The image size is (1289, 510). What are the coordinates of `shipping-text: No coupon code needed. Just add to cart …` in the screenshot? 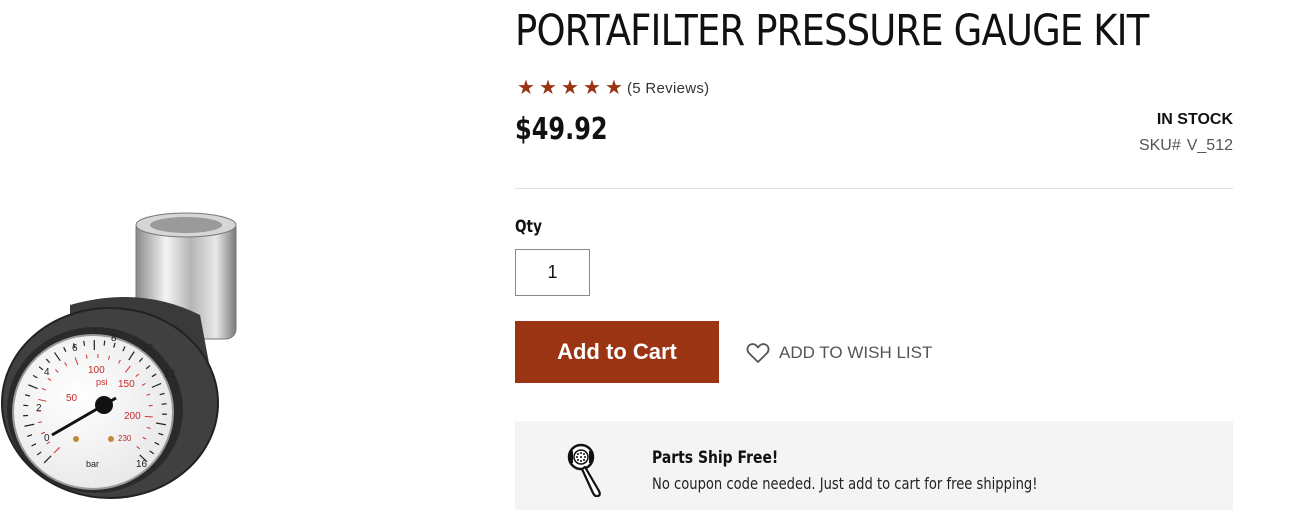 It's located at (845, 483).